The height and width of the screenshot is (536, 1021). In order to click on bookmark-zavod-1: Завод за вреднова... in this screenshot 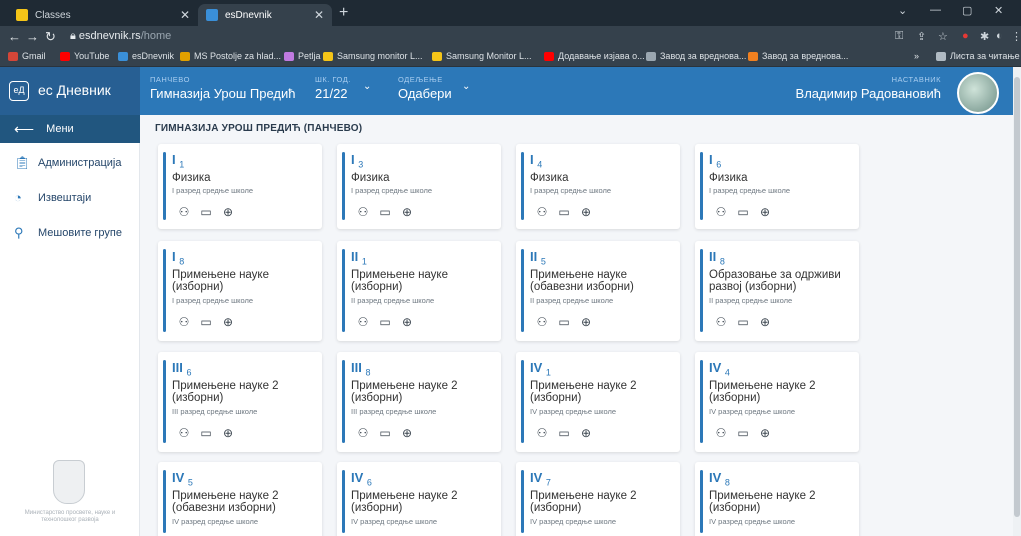, I will do `click(696, 56)`.